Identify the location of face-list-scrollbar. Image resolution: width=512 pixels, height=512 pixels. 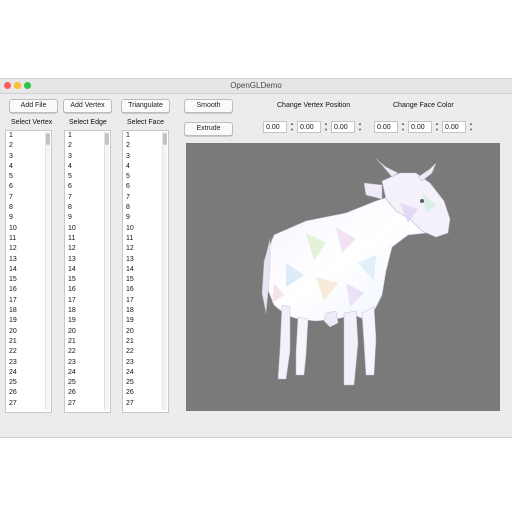
(164, 271).